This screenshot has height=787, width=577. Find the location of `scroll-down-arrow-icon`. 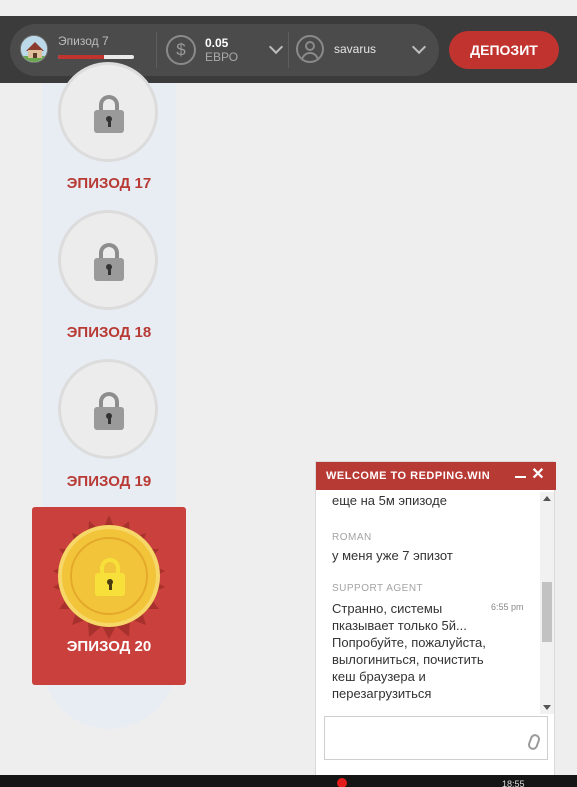

scroll-down-arrow-icon is located at coordinates (547, 707).